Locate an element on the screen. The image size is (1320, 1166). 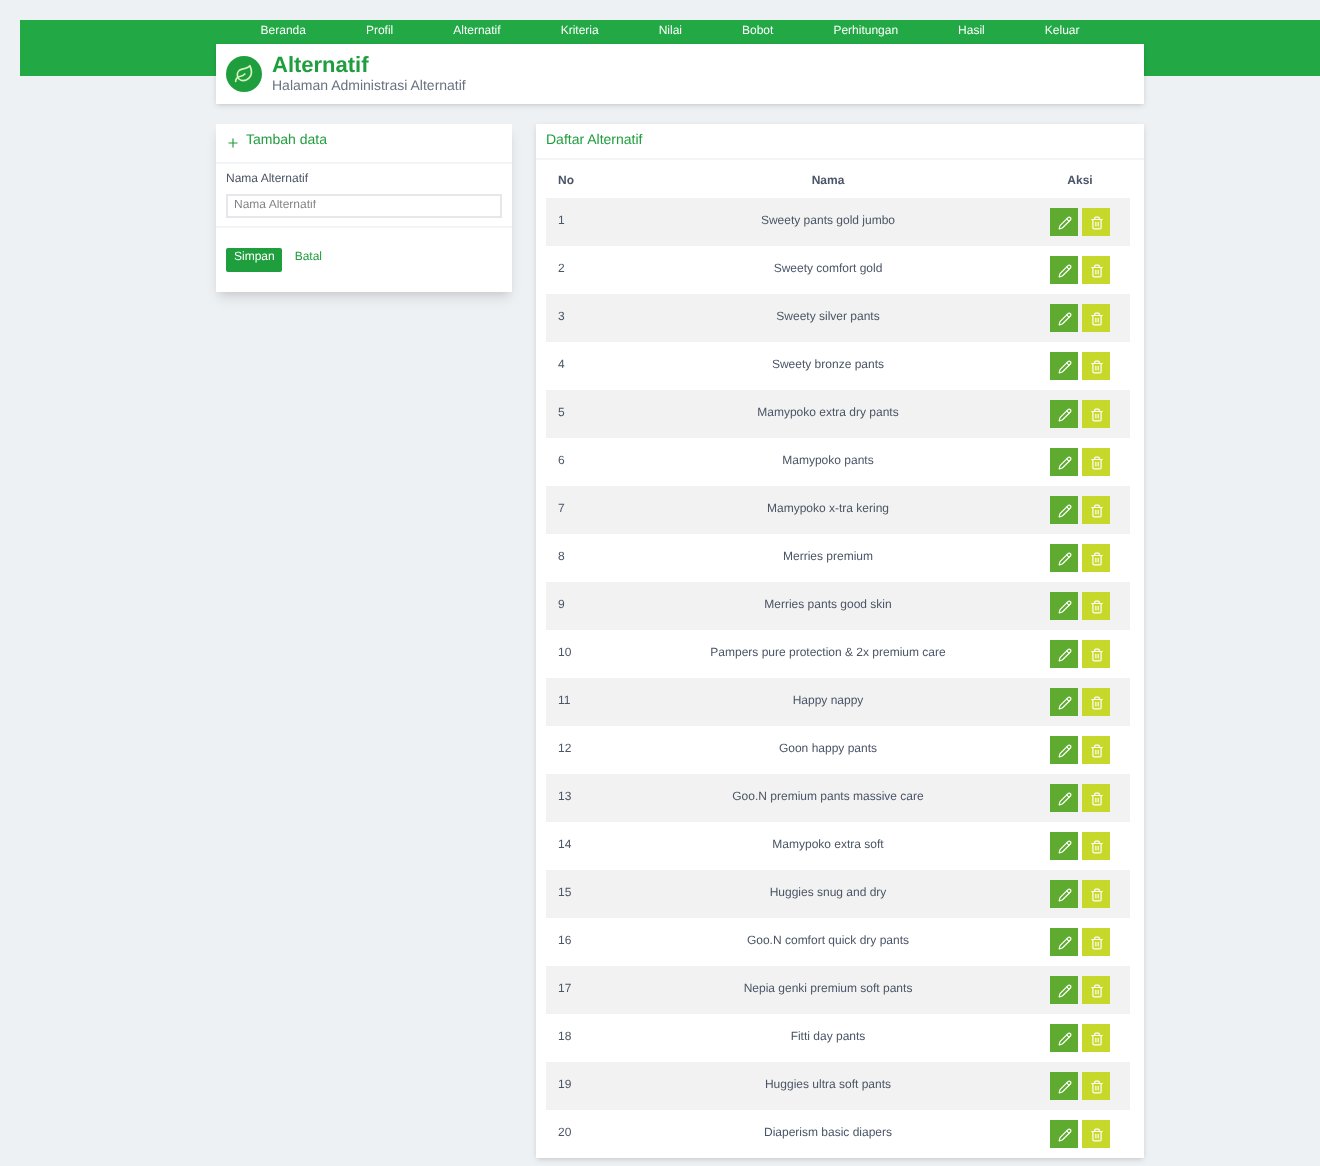
logo-icon is located at coordinates (244, 74).